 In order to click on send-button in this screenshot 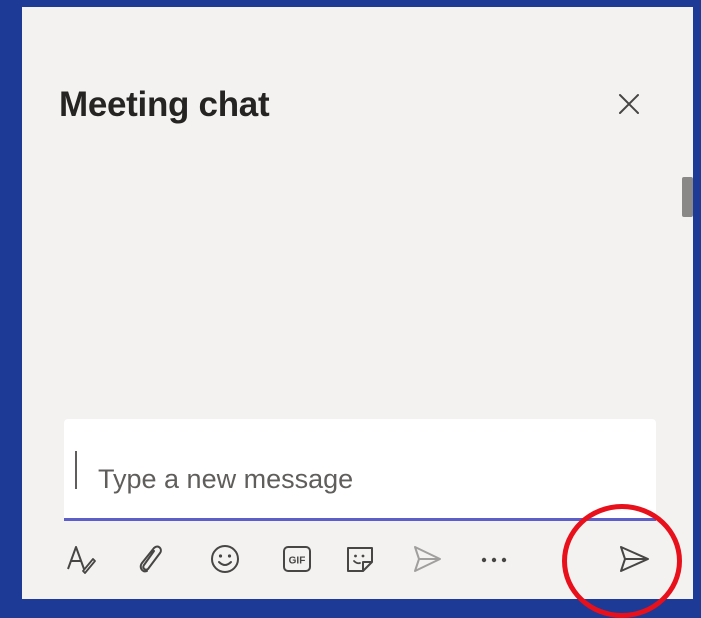, I will do `click(634, 559)`.